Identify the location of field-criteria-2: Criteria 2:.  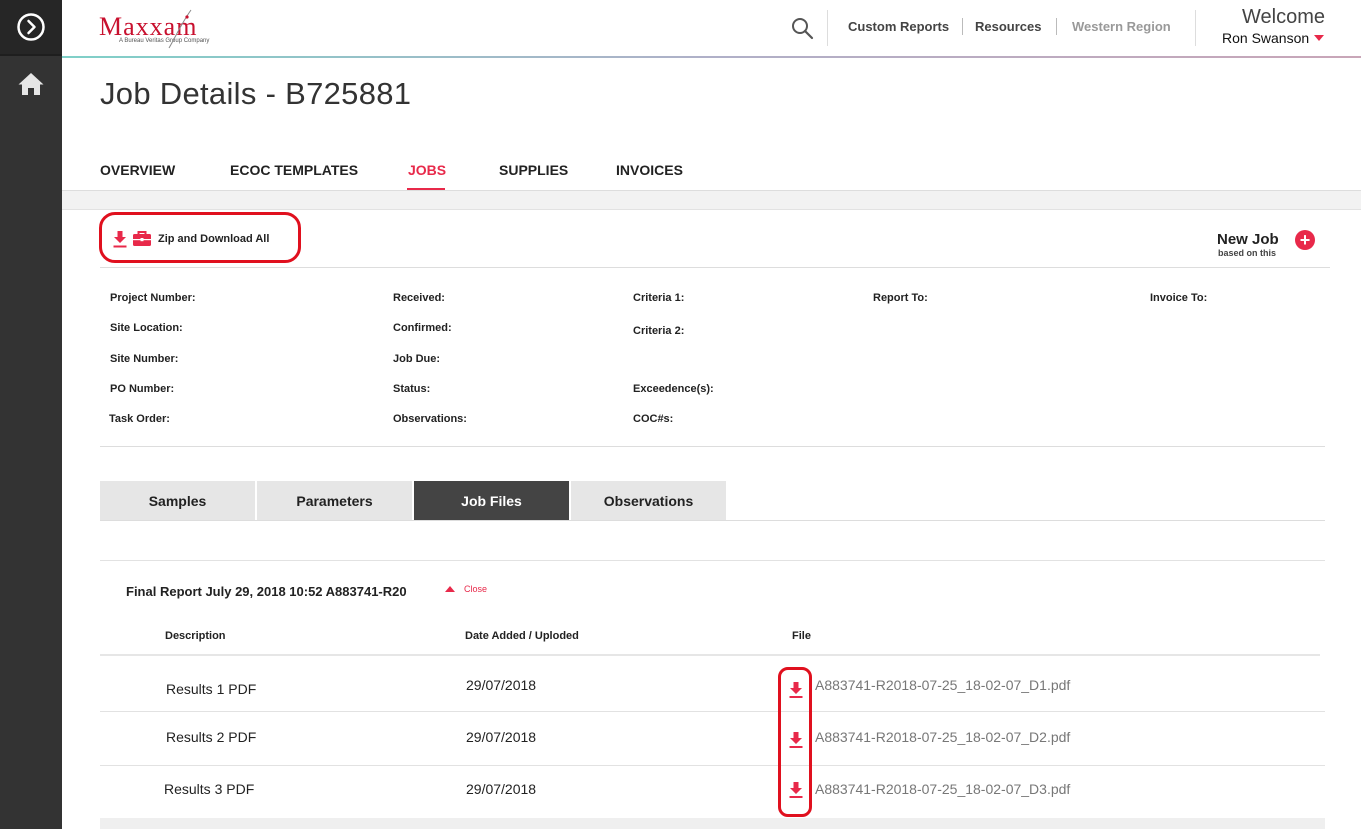
(659, 331).